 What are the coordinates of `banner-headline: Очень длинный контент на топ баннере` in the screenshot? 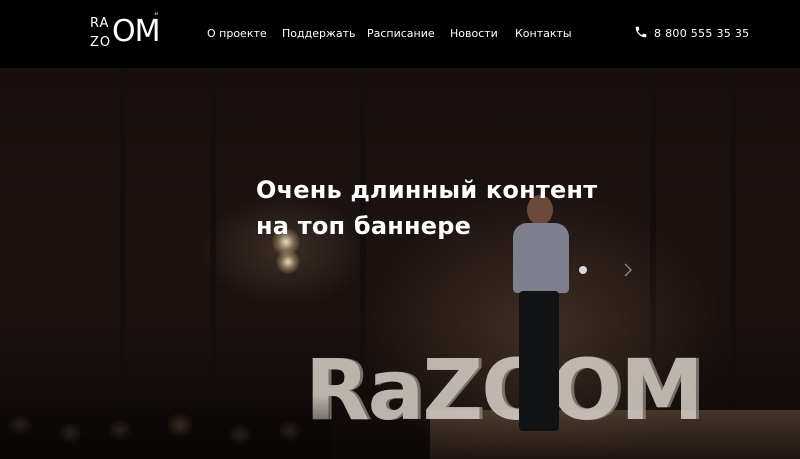 It's located at (466, 208).